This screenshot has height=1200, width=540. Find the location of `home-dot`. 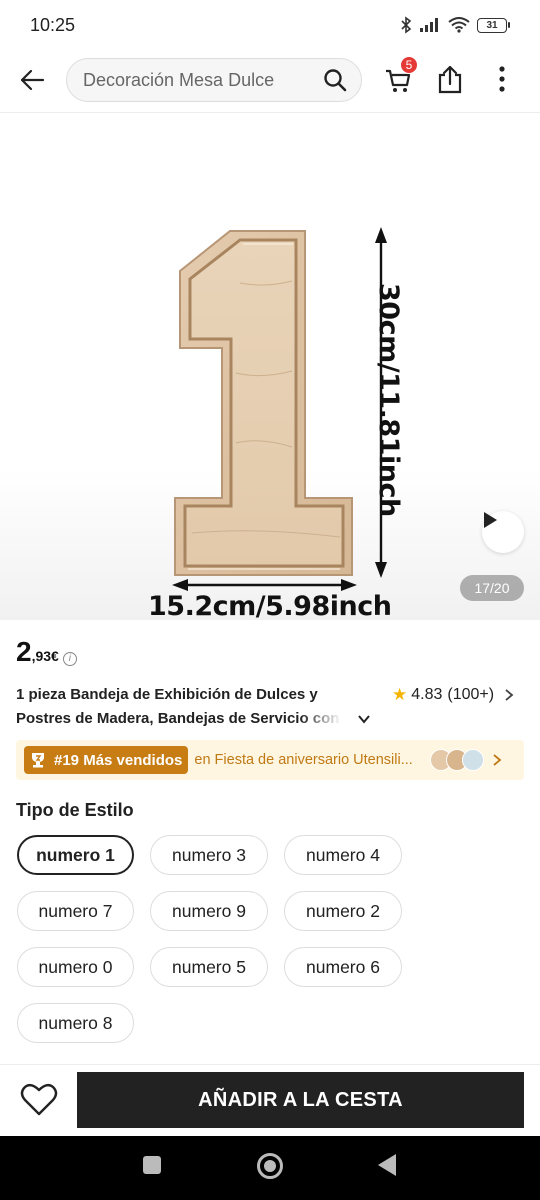

home-dot is located at coordinates (270, 1166).